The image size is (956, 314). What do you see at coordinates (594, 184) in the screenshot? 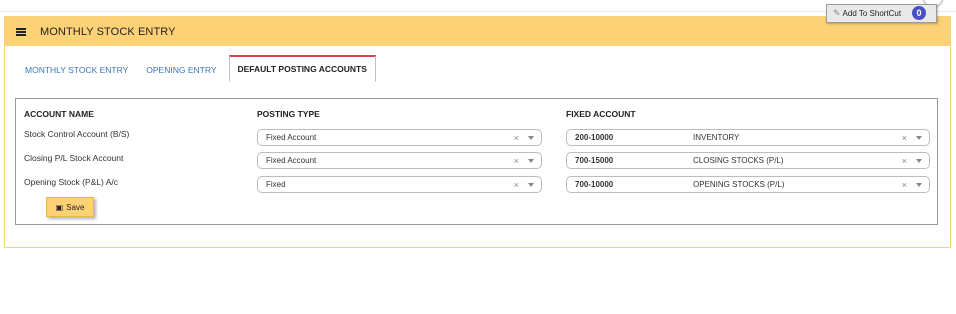
I see `fixed-account-code: 700-10000` at bounding box center [594, 184].